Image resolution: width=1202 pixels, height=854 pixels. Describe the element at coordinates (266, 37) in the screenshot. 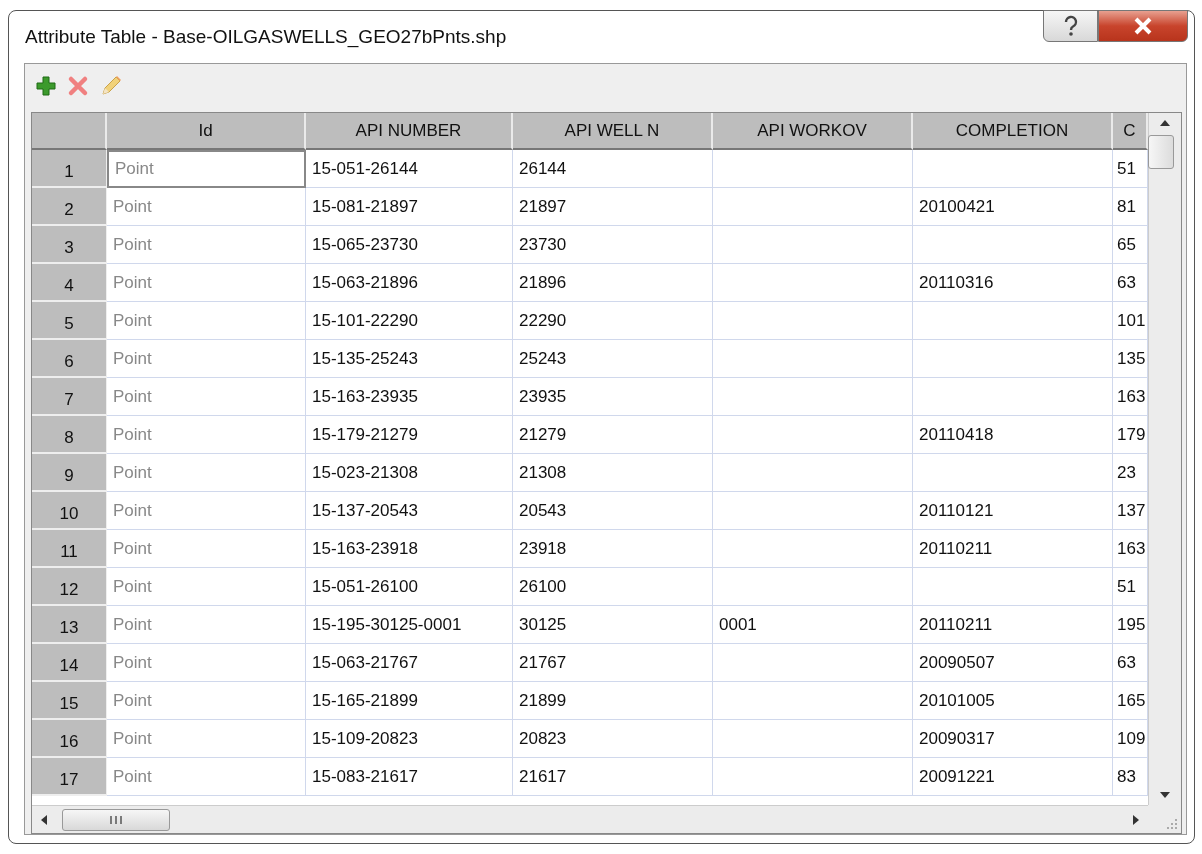

I see `window-title: Attribute Table - Base-OILGASWELLS_GEO27bPnts.shp` at that location.